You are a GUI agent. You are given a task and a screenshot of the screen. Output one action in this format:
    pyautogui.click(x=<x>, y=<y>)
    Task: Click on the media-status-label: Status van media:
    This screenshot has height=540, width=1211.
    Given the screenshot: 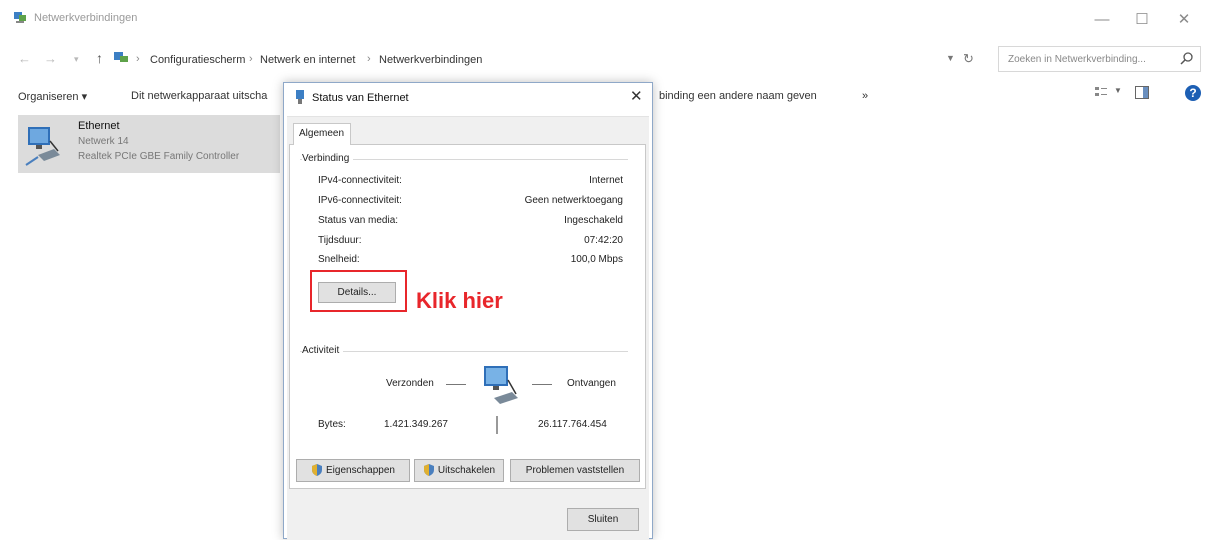 What is the action you would take?
    pyautogui.click(x=358, y=220)
    